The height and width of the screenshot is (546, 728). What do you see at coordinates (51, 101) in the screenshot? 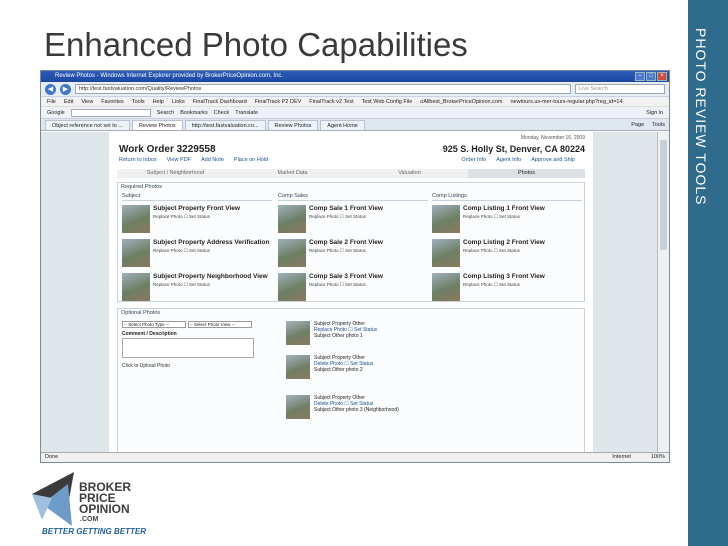
I see `menu-file: File` at bounding box center [51, 101].